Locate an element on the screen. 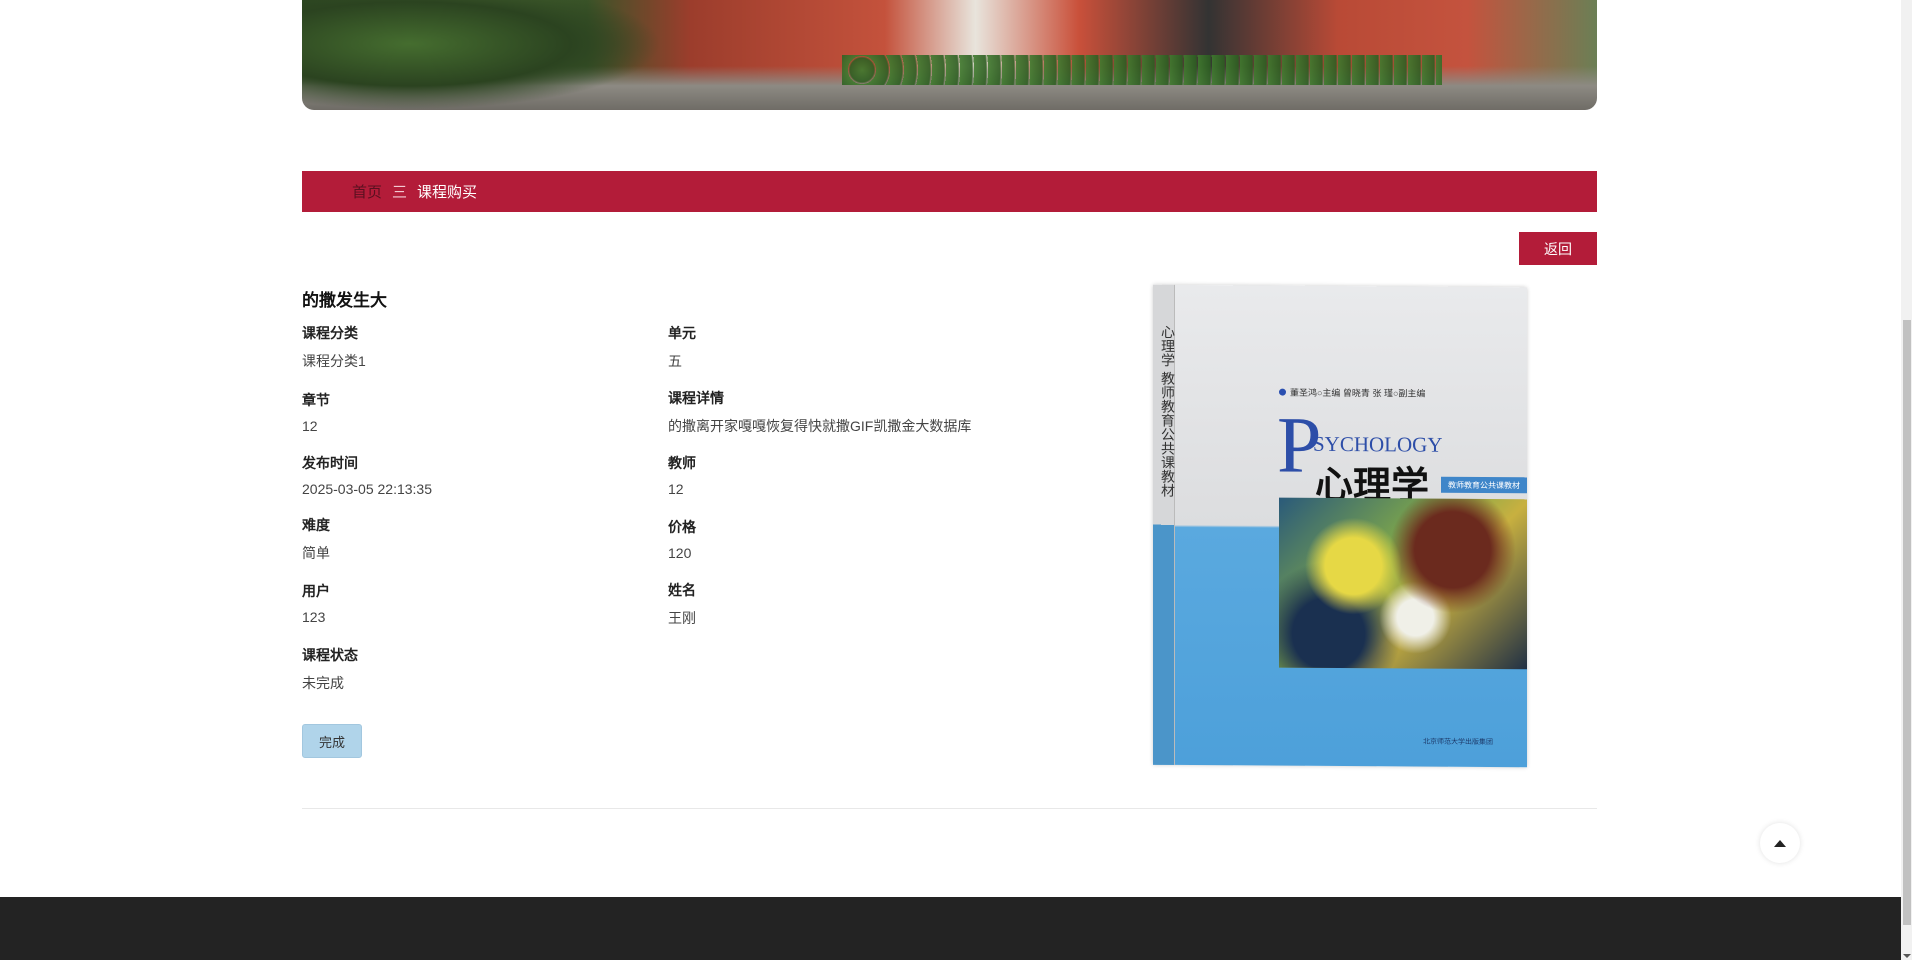 This screenshot has height=960, width=1912. field-label: 章节 is located at coordinates (316, 400).